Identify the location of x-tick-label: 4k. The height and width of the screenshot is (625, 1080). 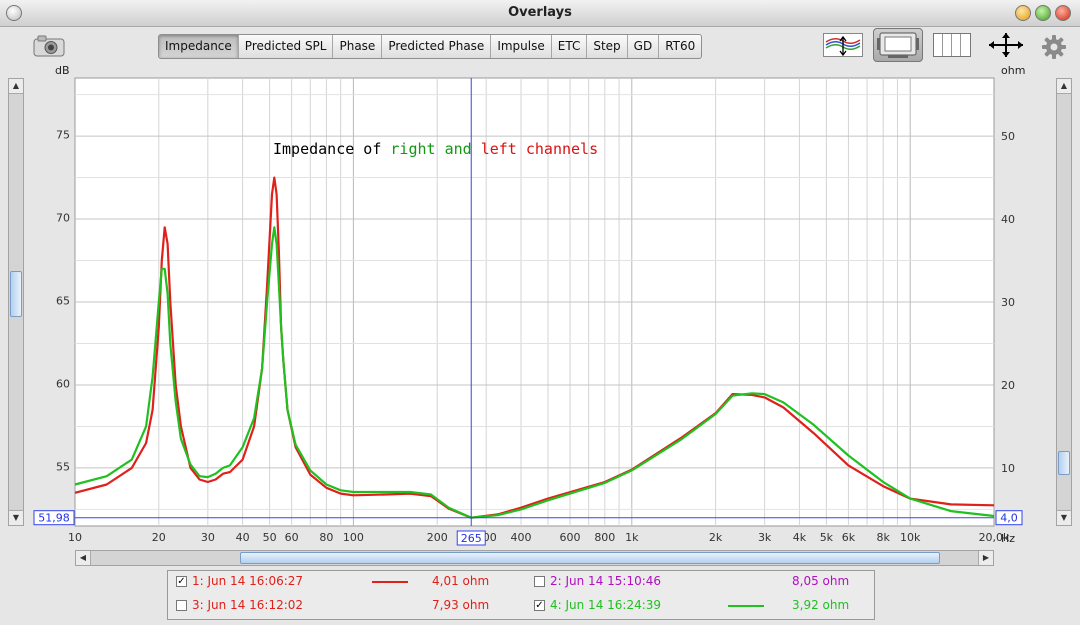
(800, 537).